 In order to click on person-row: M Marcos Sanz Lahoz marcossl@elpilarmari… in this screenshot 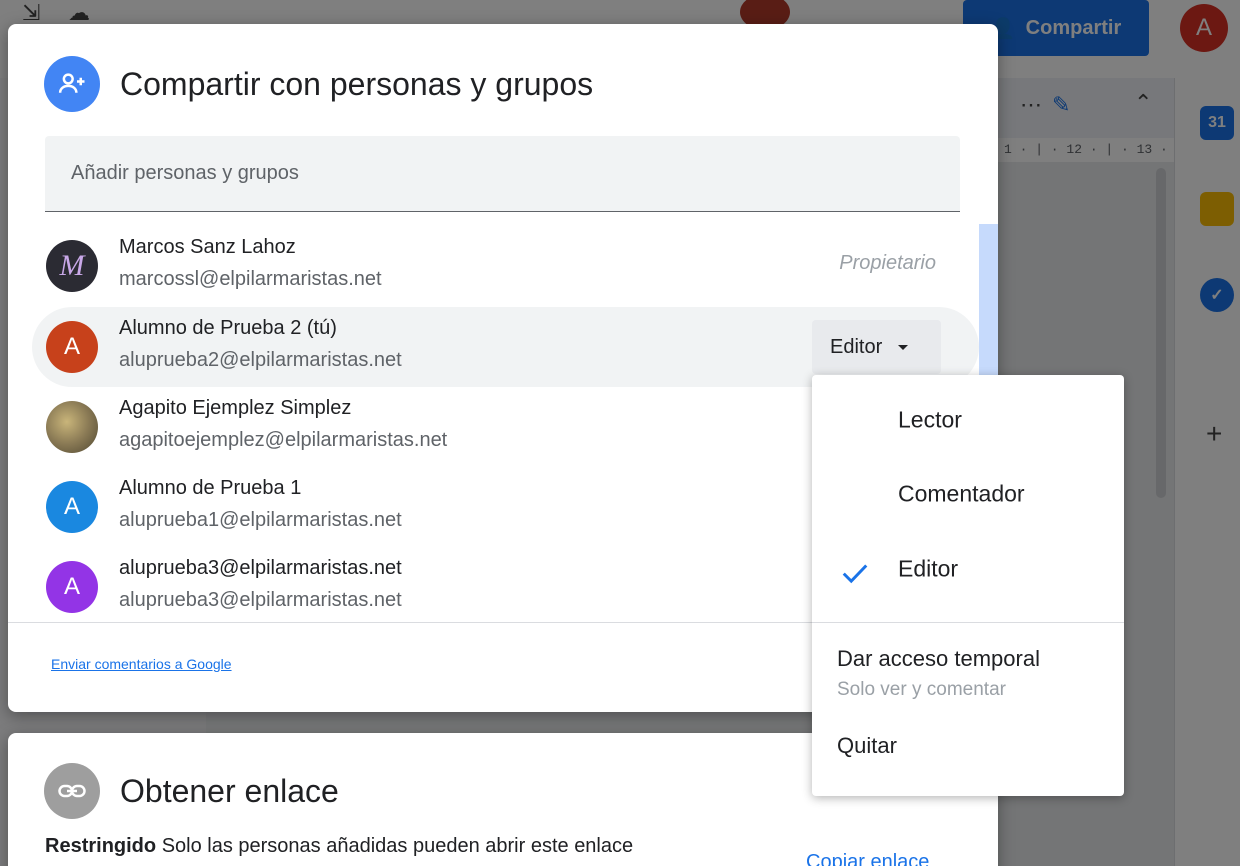, I will do `click(505, 266)`.